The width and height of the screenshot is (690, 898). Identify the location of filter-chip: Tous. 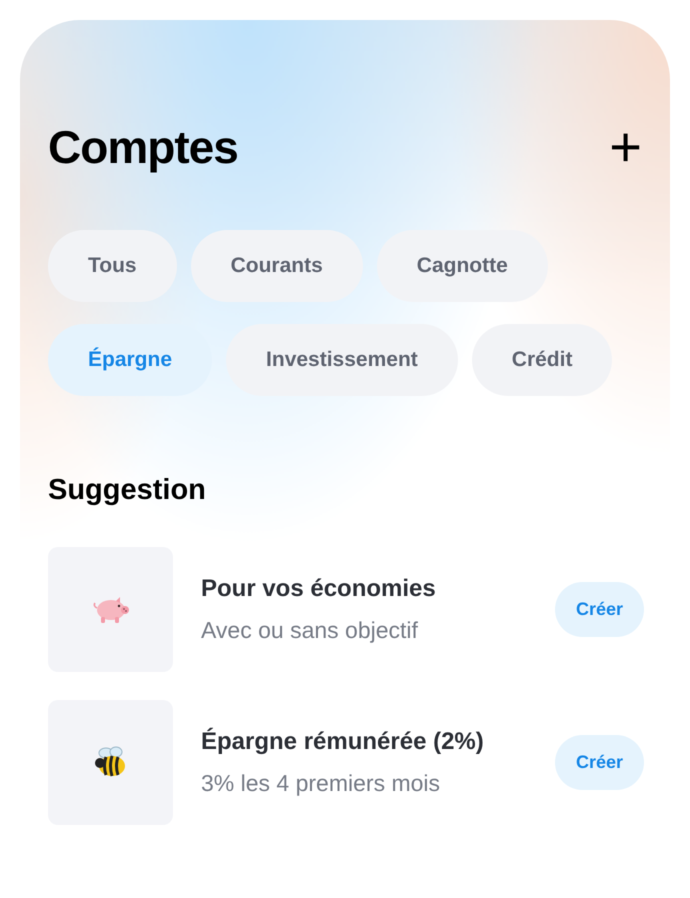
(112, 266).